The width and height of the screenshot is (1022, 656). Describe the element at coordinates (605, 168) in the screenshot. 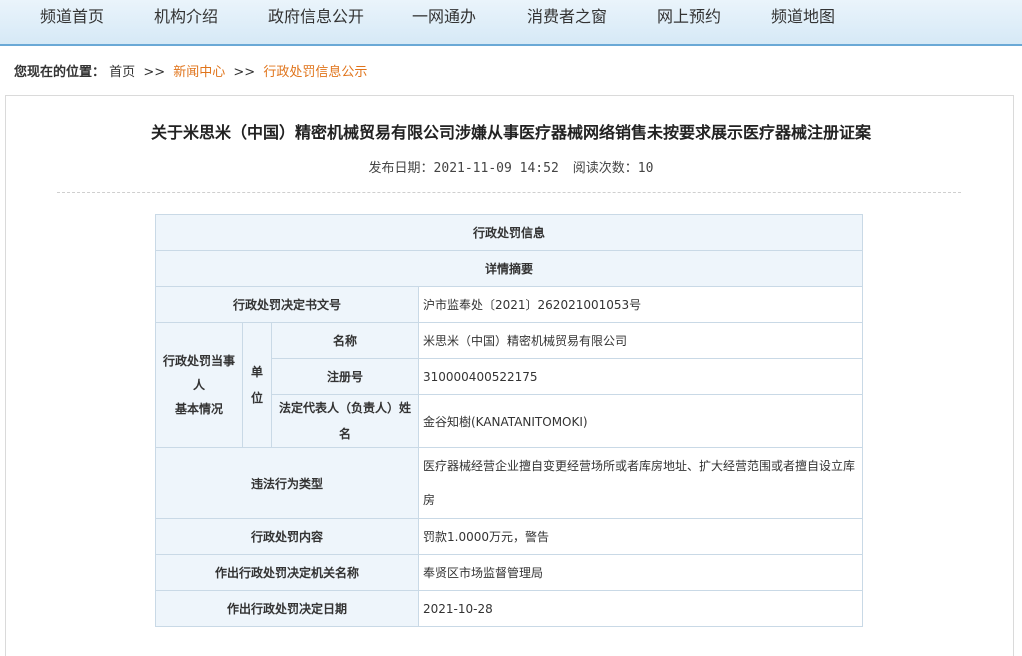

I see `view-count-label: 阅读次数：` at that location.